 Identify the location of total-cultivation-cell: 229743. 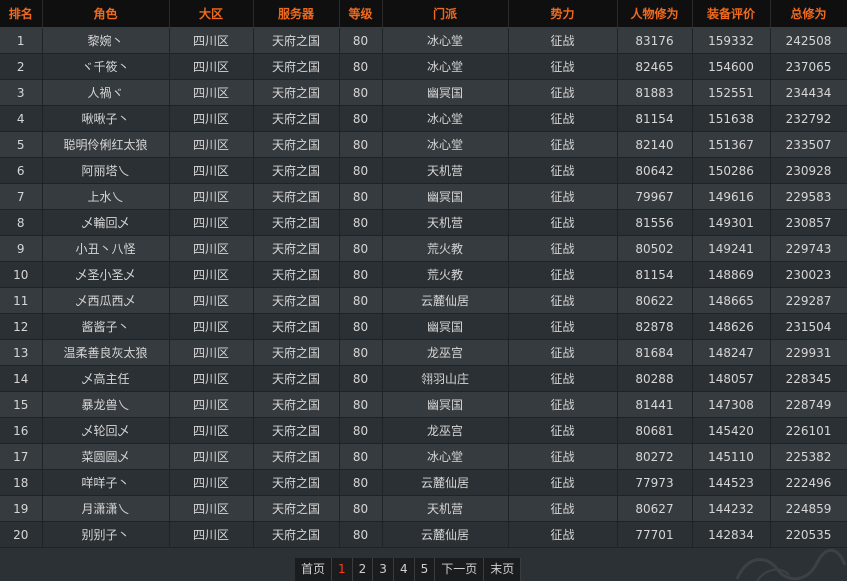
(808, 248).